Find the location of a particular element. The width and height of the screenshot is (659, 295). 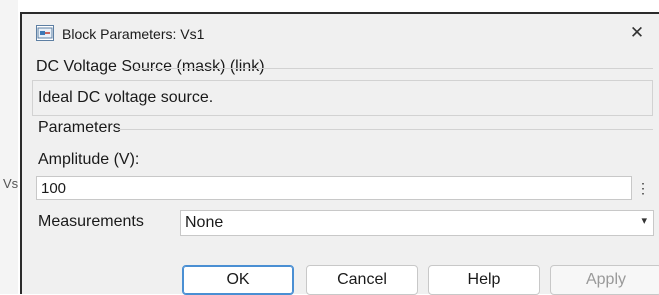

title-bar: Block Parameters: Vs1 ✕ is located at coordinates (340, 34).